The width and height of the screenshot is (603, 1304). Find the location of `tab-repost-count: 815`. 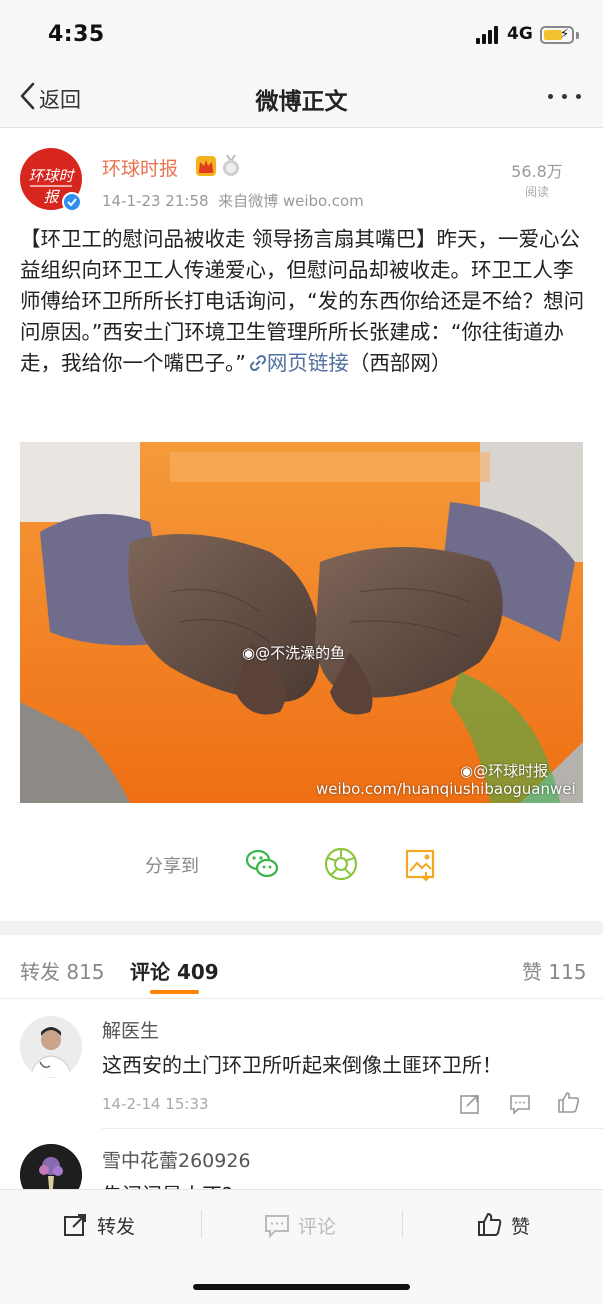

tab-repost-count: 815 is located at coordinates (85, 972).